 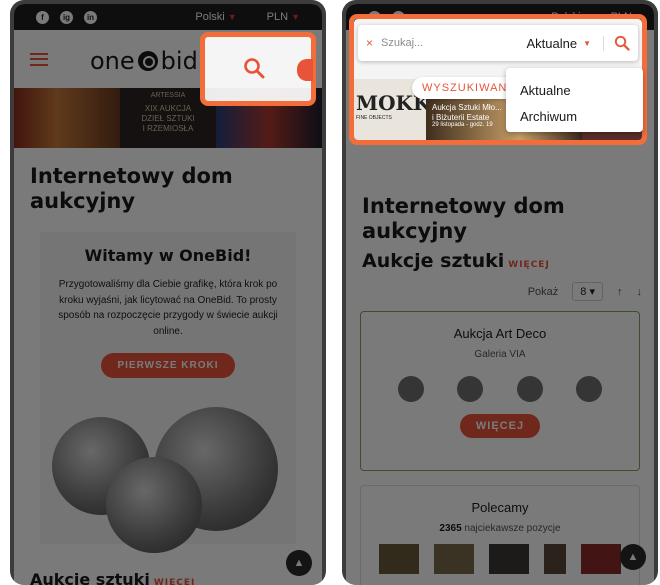 I want to click on language-select: Polski ▼, so click(x=215, y=17).